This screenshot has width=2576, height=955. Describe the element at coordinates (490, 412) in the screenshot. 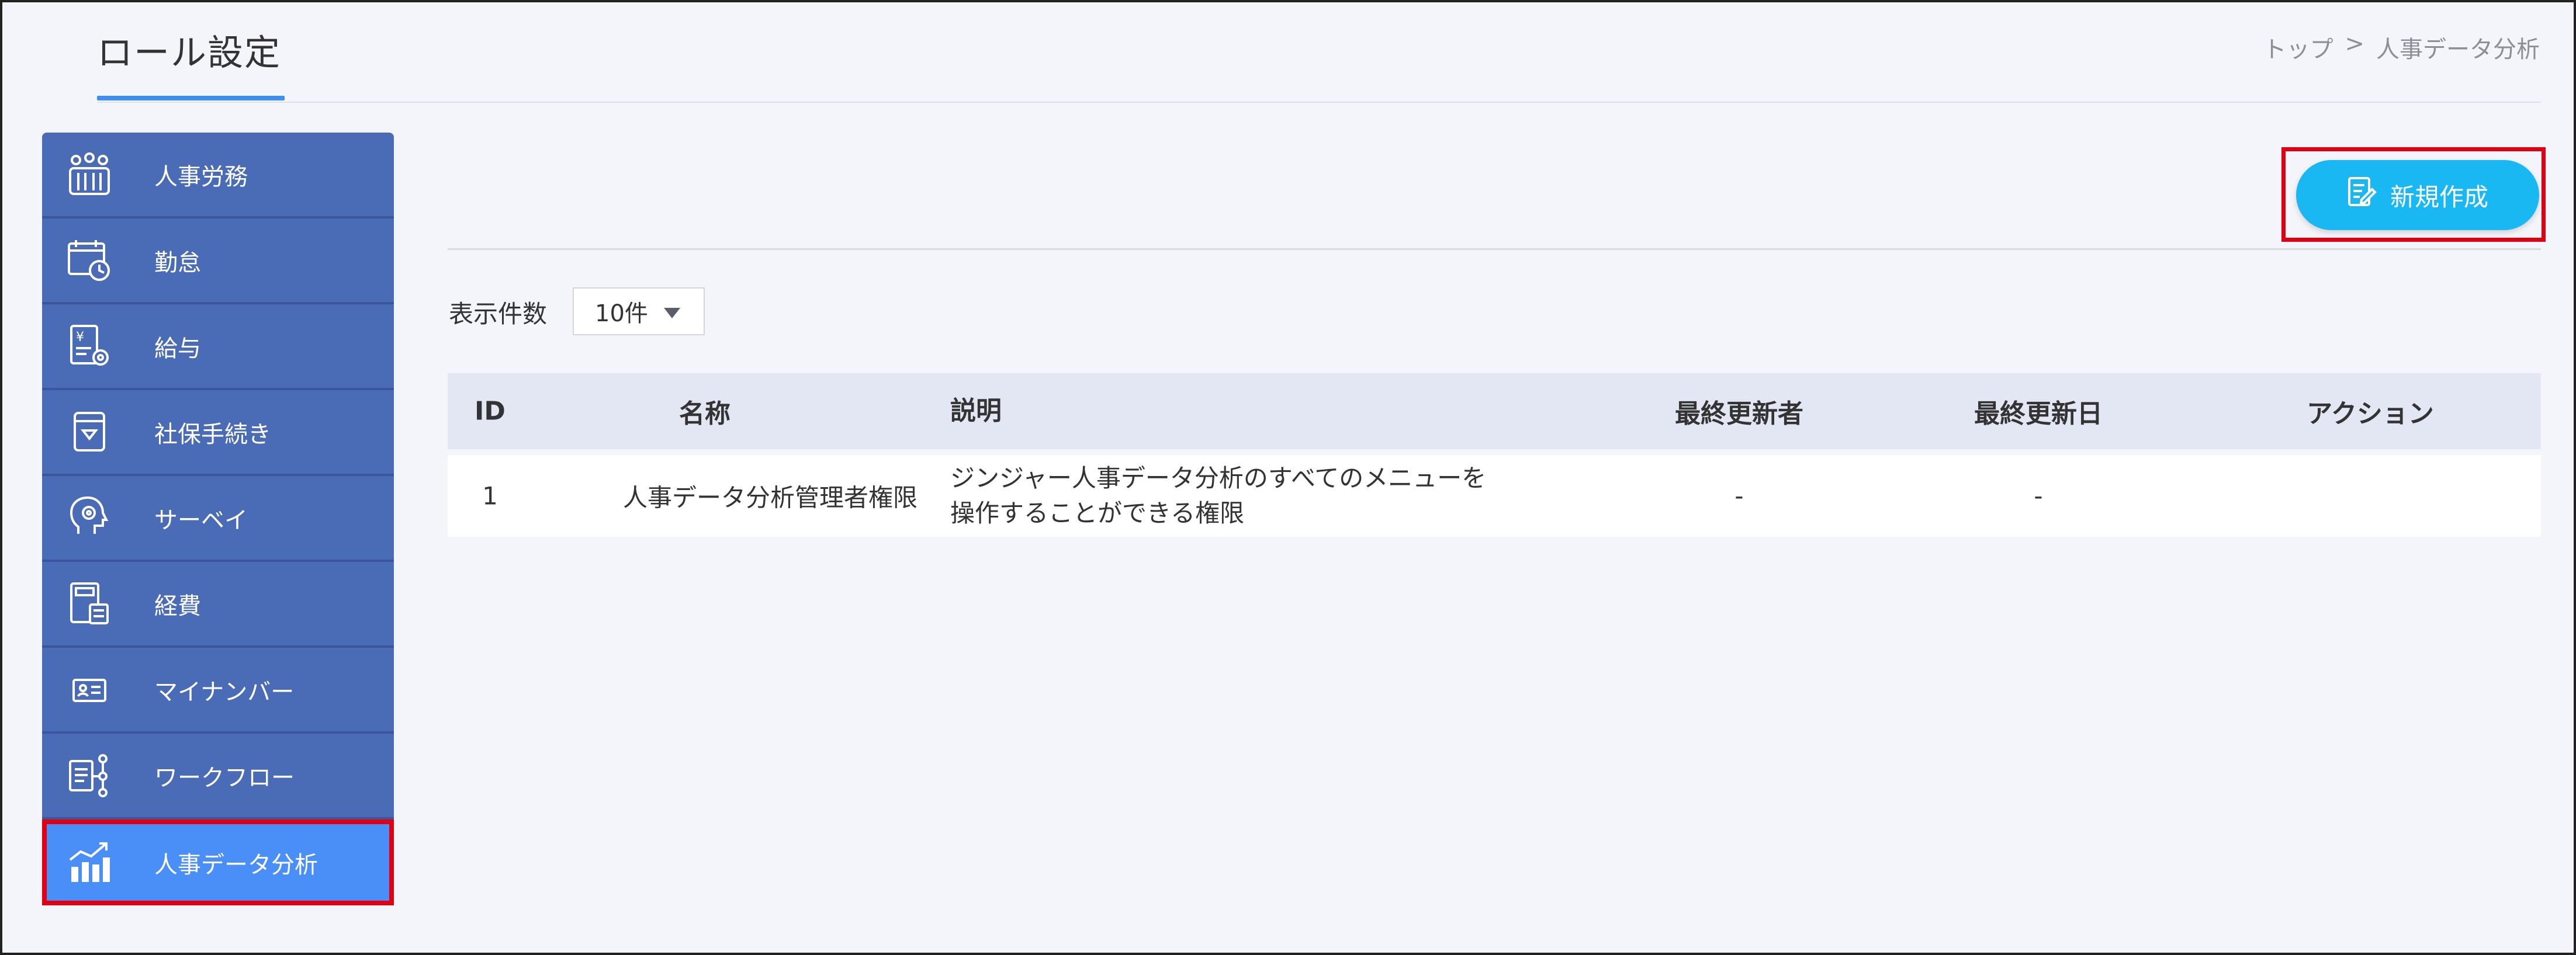

I see `column-header-id: ID` at that location.